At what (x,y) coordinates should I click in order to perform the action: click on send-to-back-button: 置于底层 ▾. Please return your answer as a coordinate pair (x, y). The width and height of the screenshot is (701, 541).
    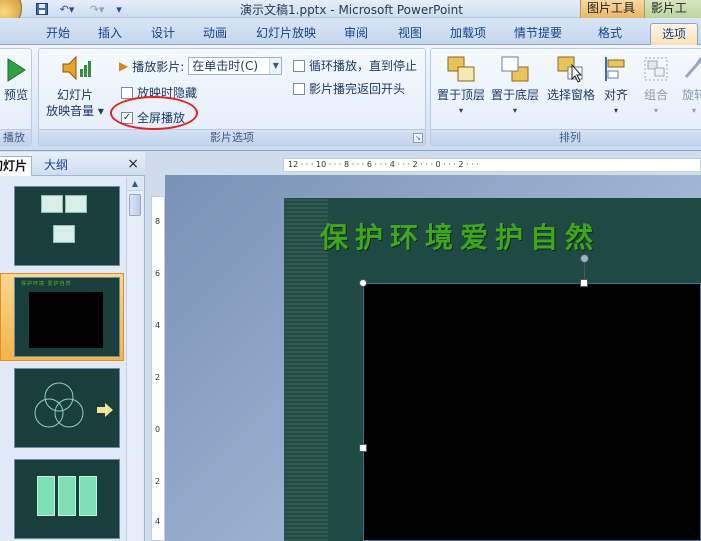
    Looking at the image, I should click on (515, 87).